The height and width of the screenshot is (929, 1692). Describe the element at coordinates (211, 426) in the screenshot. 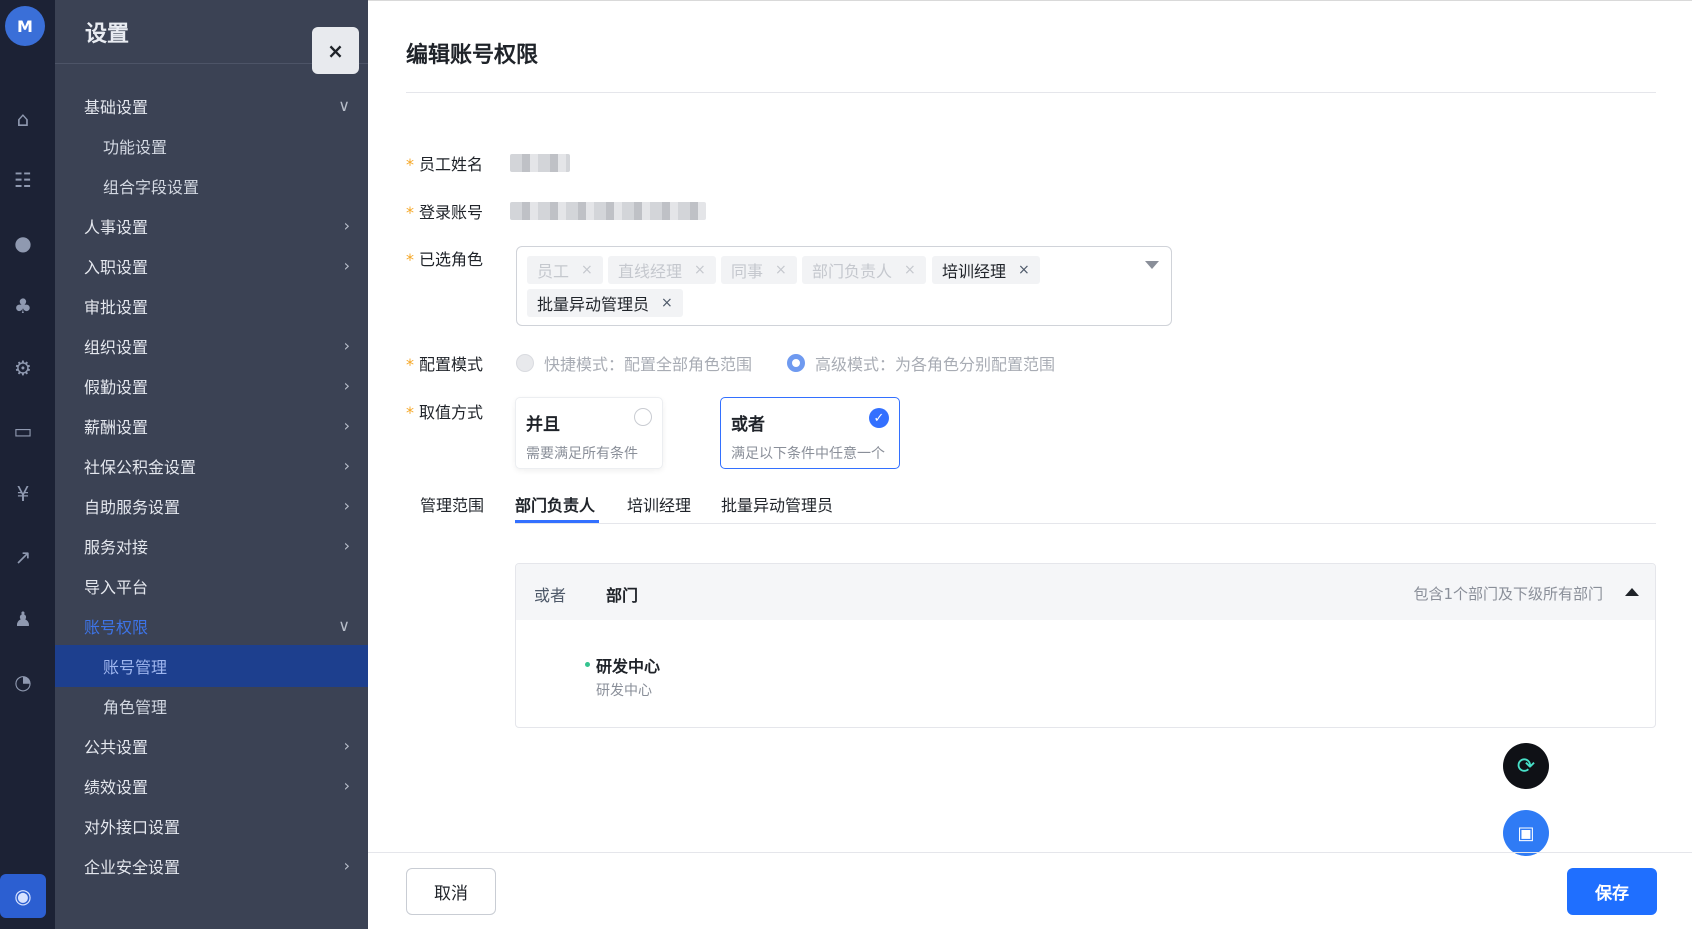

I see `menu-item-payroll-settings: 薪酬设置 ›` at that location.